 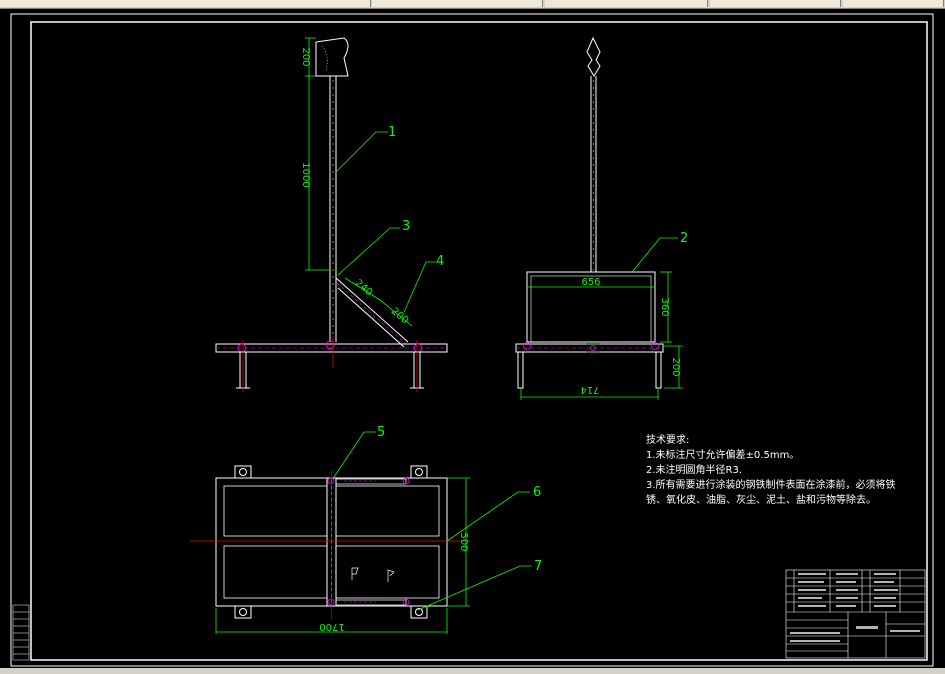 I want to click on balloon-6: 6, so click(x=537, y=492).